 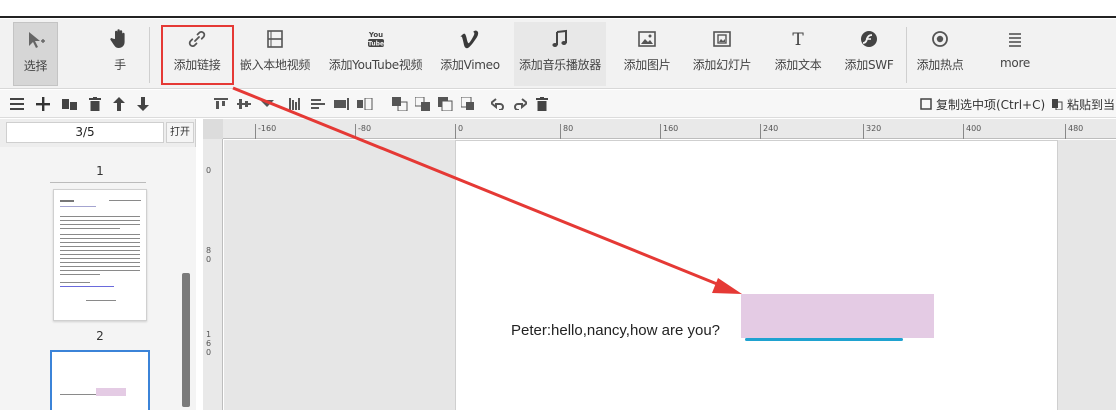 What do you see at coordinates (98, 182) in the screenshot?
I see `thumbnail-separator` at bounding box center [98, 182].